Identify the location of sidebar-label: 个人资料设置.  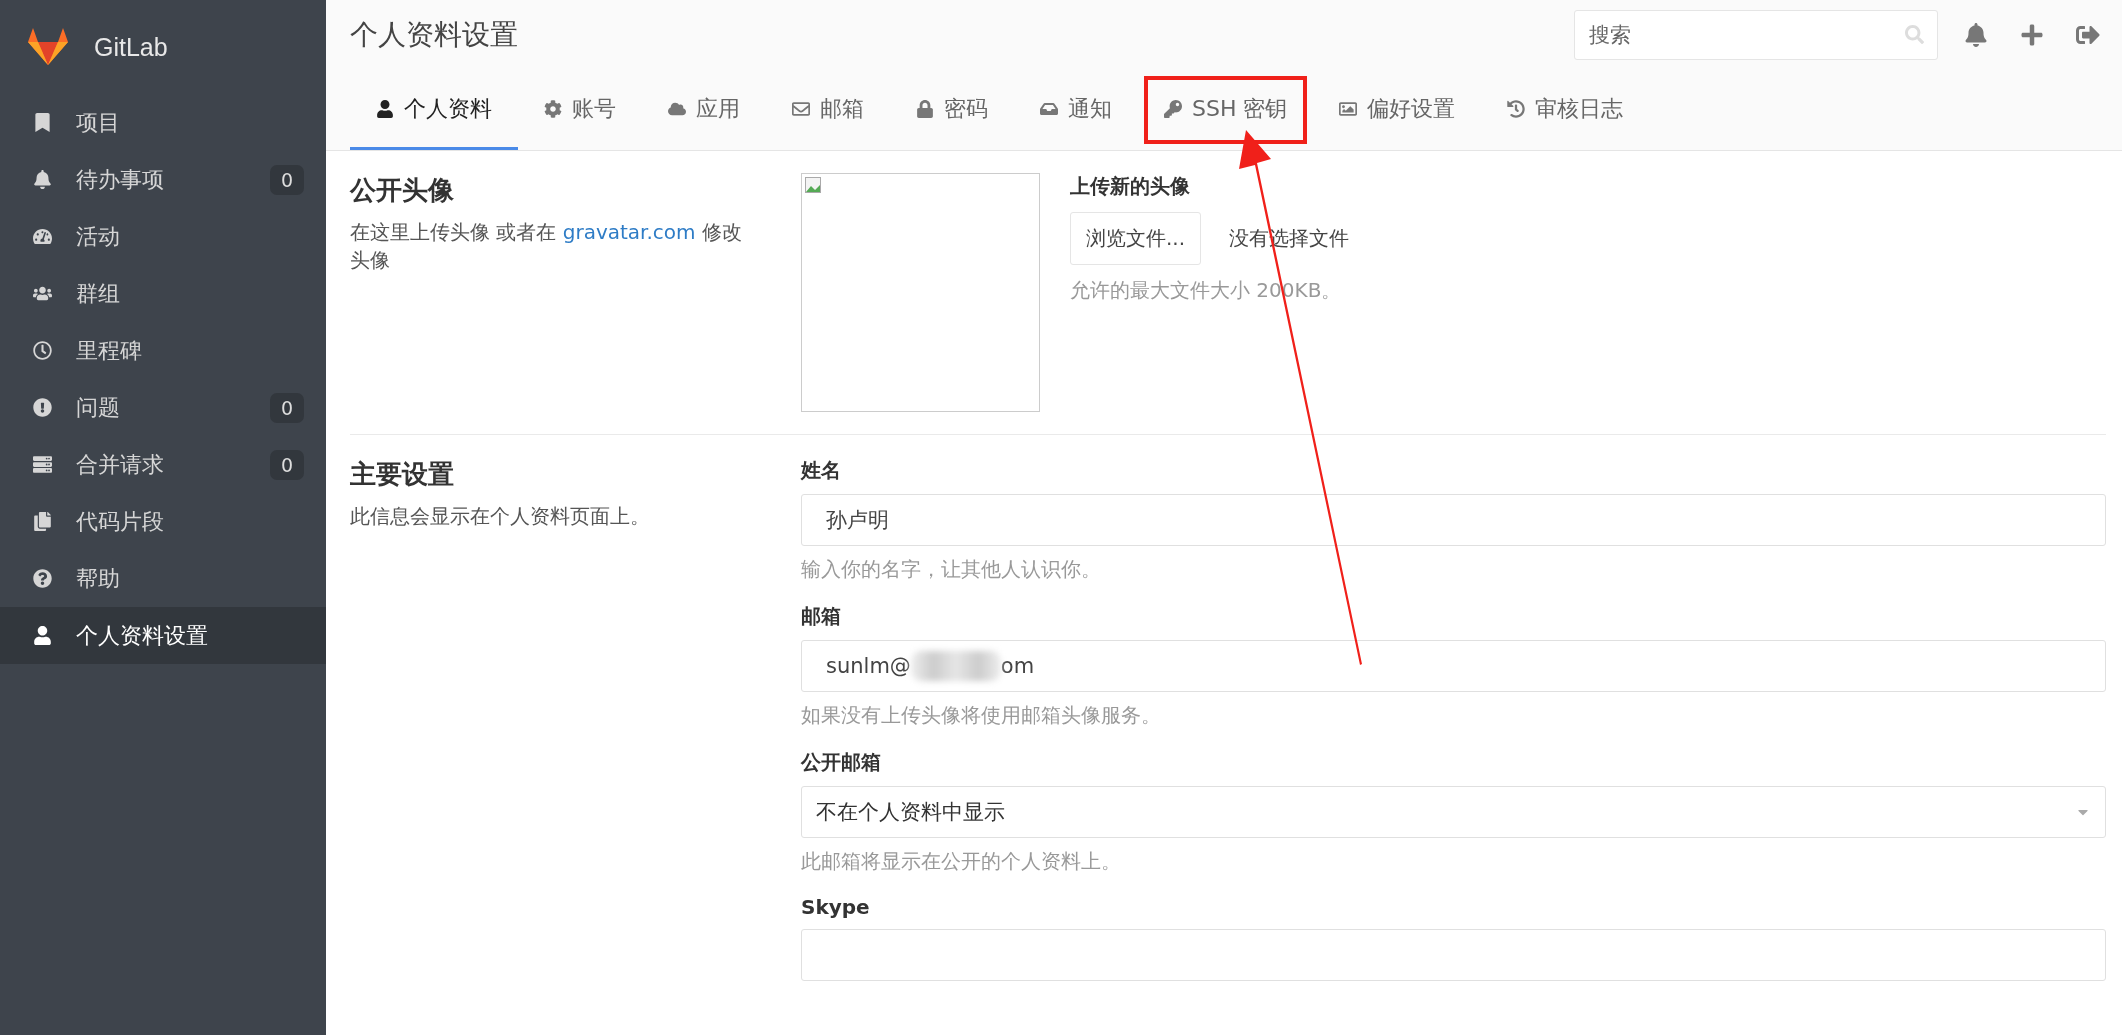
(142, 635).